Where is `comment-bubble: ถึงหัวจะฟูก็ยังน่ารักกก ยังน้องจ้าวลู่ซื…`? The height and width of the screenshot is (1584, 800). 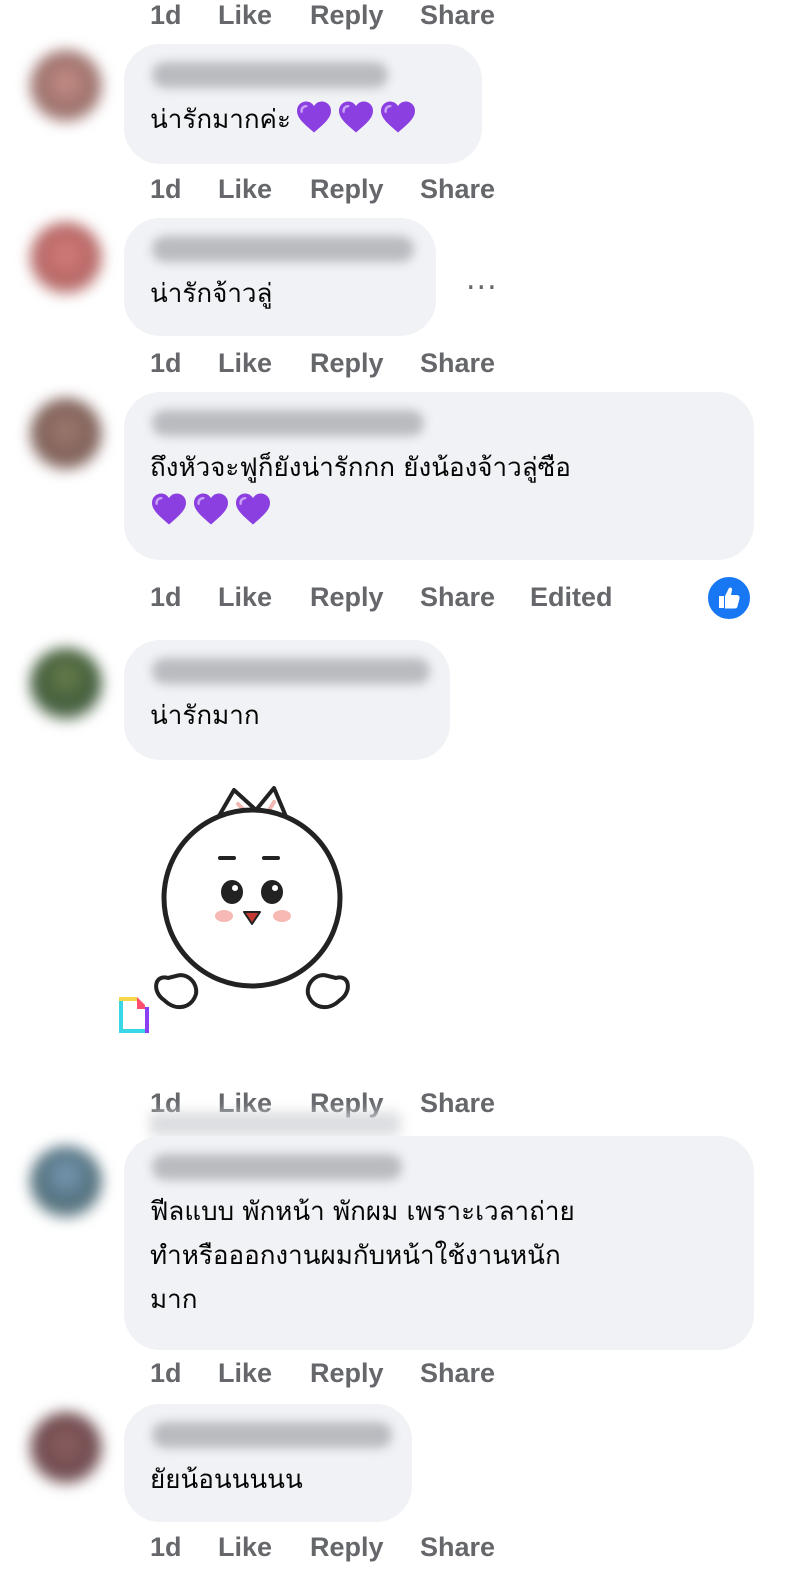 comment-bubble: ถึงหัวจะฟูก็ยังน่ารักกก ยังน้องจ้าวลู่ซื… is located at coordinates (439, 476).